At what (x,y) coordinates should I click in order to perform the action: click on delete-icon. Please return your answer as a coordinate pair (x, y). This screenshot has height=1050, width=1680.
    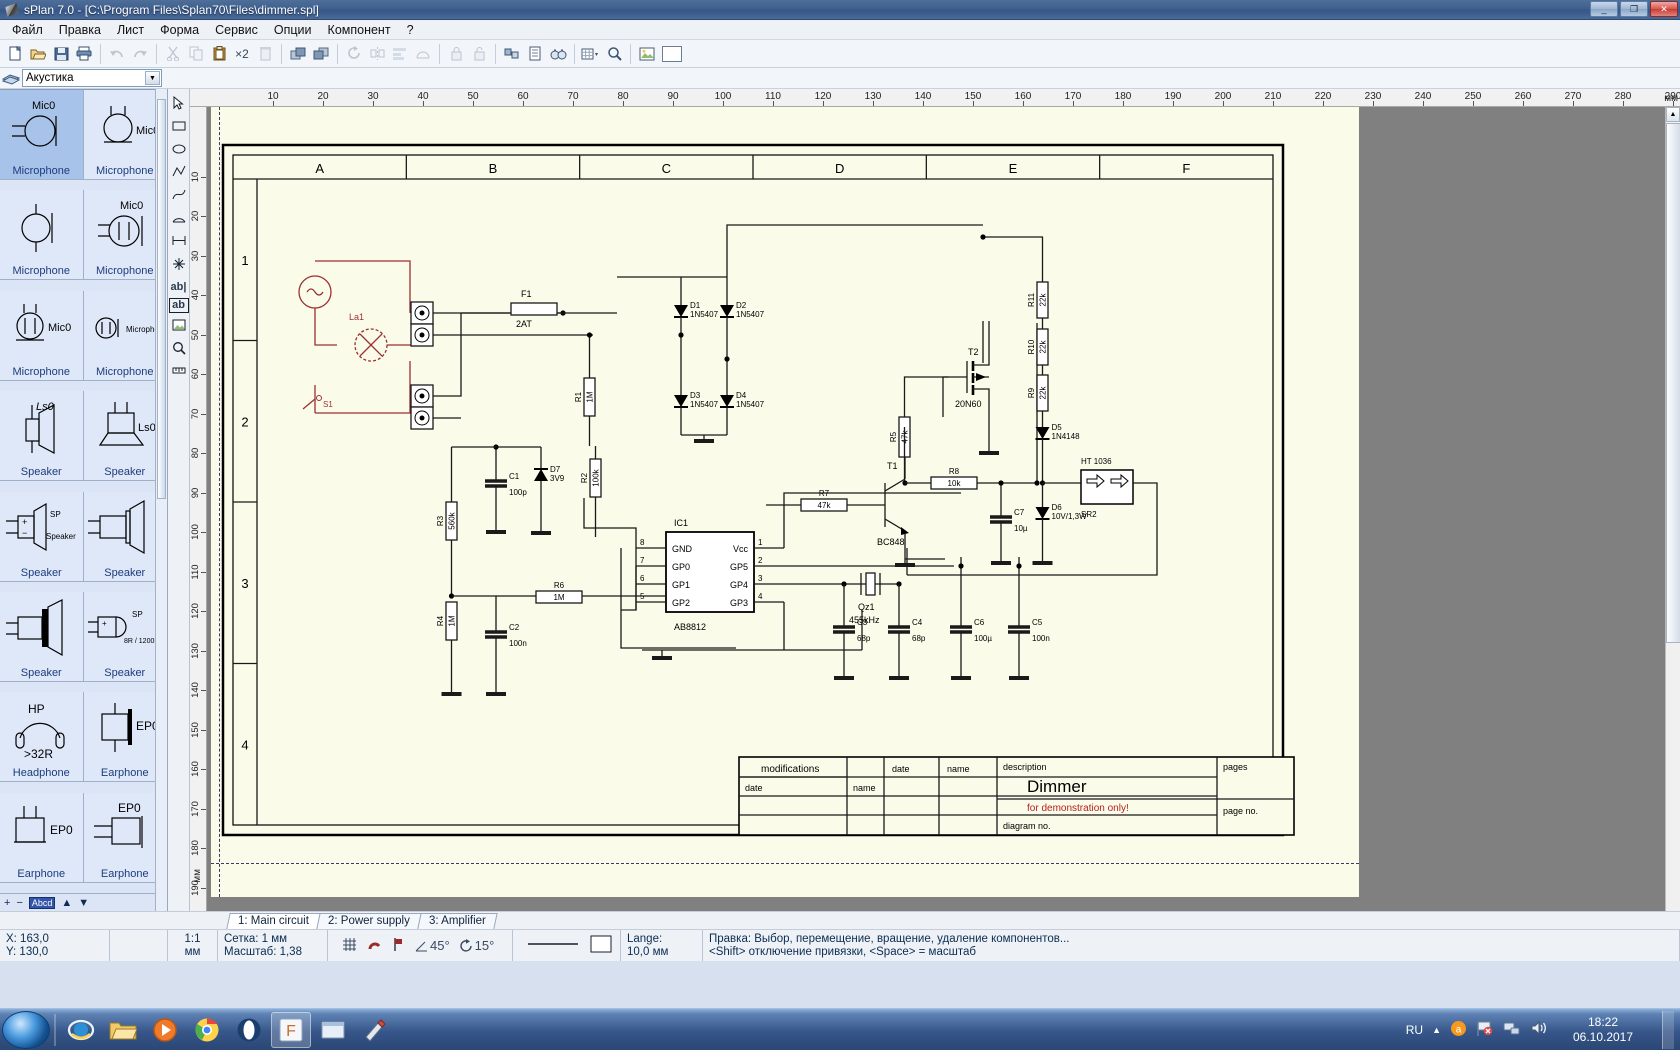
    Looking at the image, I should click on (265, 54).